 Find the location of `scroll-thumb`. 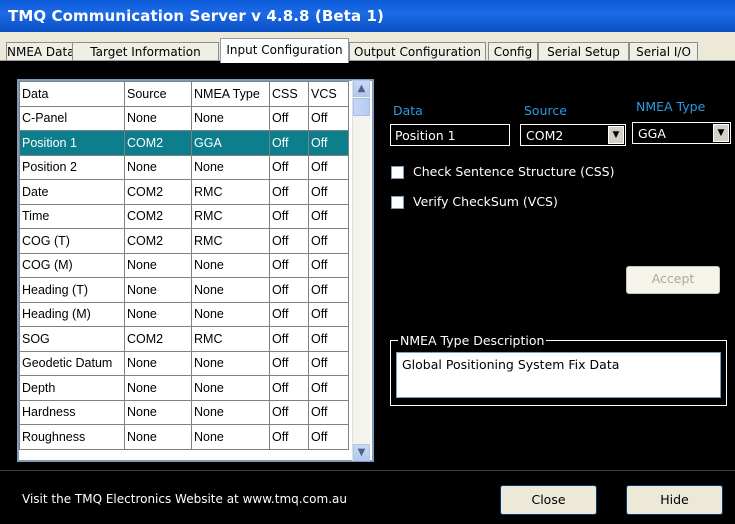

scroll-thumb is located at coordinates (361, 107).